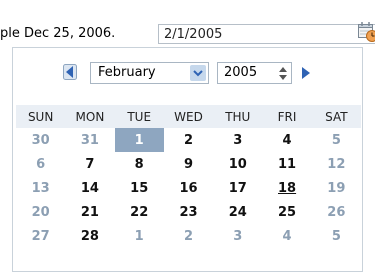 This screenshot has height=279, width=375. Describe the element at coordinates (89, 236) in the screenshot. I see `day-cell: 28` at that location.